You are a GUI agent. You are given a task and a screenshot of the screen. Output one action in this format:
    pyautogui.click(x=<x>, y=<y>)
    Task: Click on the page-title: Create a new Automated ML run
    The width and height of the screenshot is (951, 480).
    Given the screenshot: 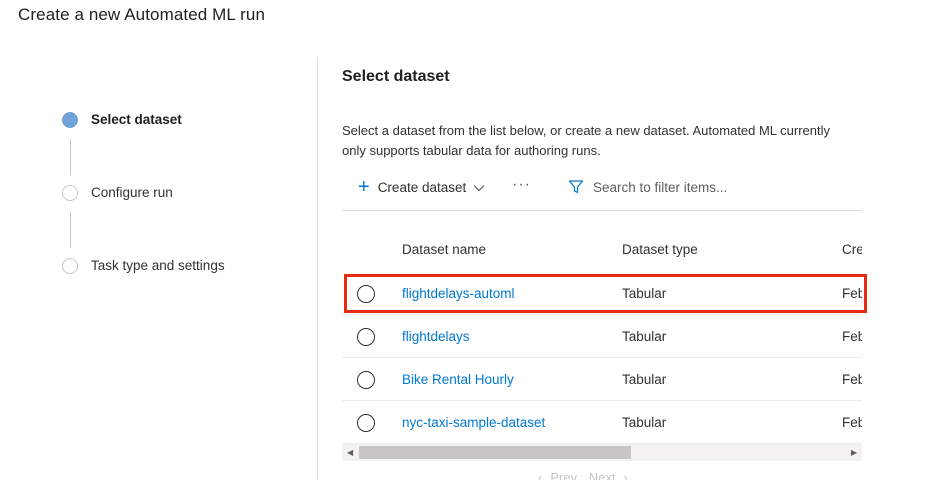 What is the action you would take?
    pyautogui.click(x=142, y=14)
    